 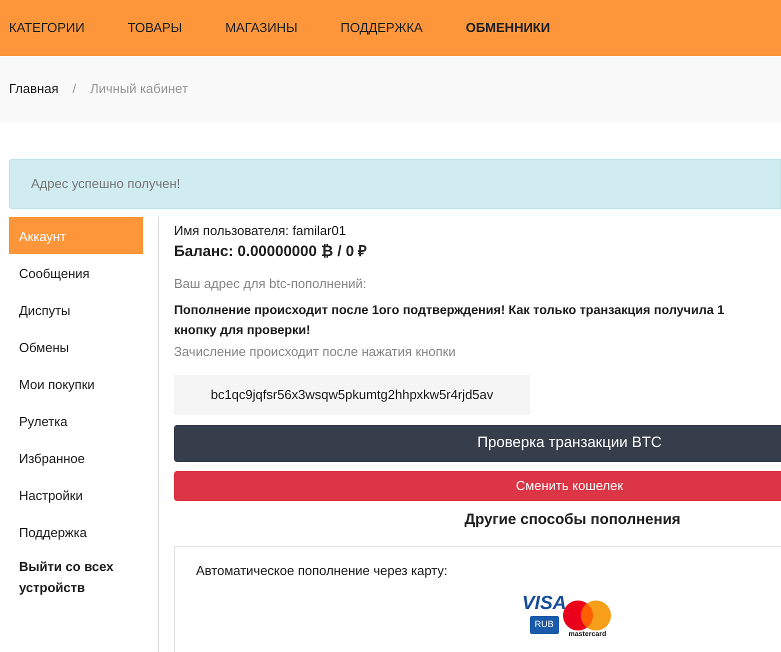 What do you see at coordinates (544, 603) in the screenshot?
I see `visa-logo-text: VISA` at bounding box center [544, 603].